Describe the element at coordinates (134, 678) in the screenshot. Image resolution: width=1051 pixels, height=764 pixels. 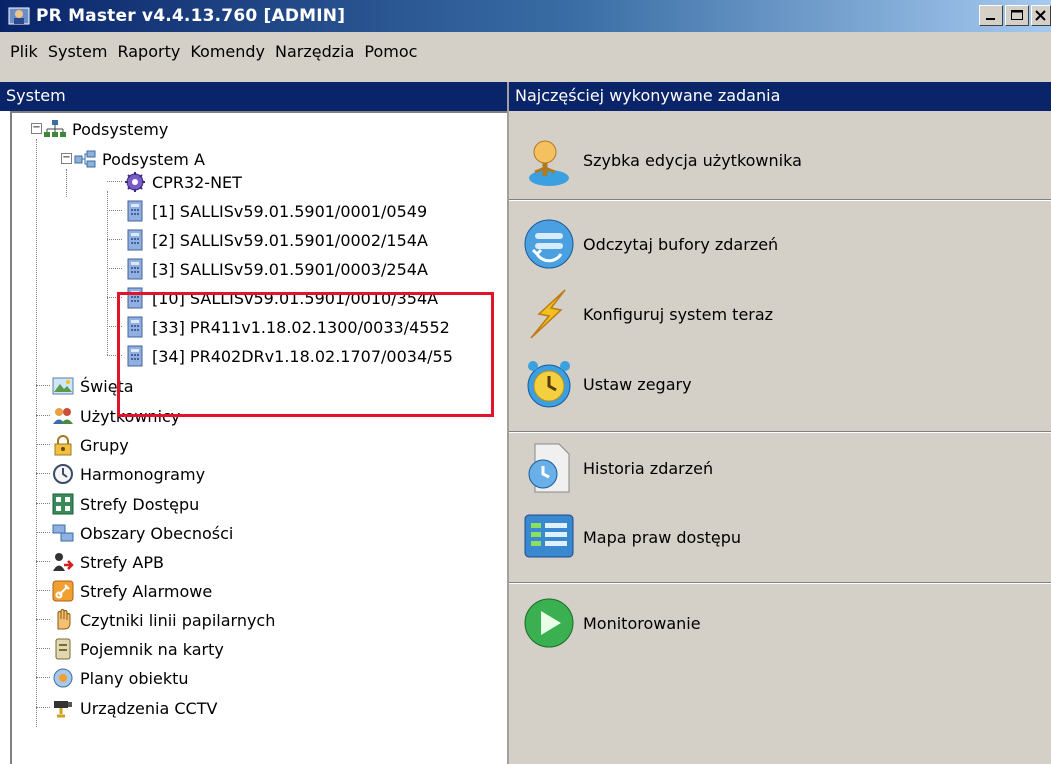
I see `tree-item-label: Plany obiektu` at that location.